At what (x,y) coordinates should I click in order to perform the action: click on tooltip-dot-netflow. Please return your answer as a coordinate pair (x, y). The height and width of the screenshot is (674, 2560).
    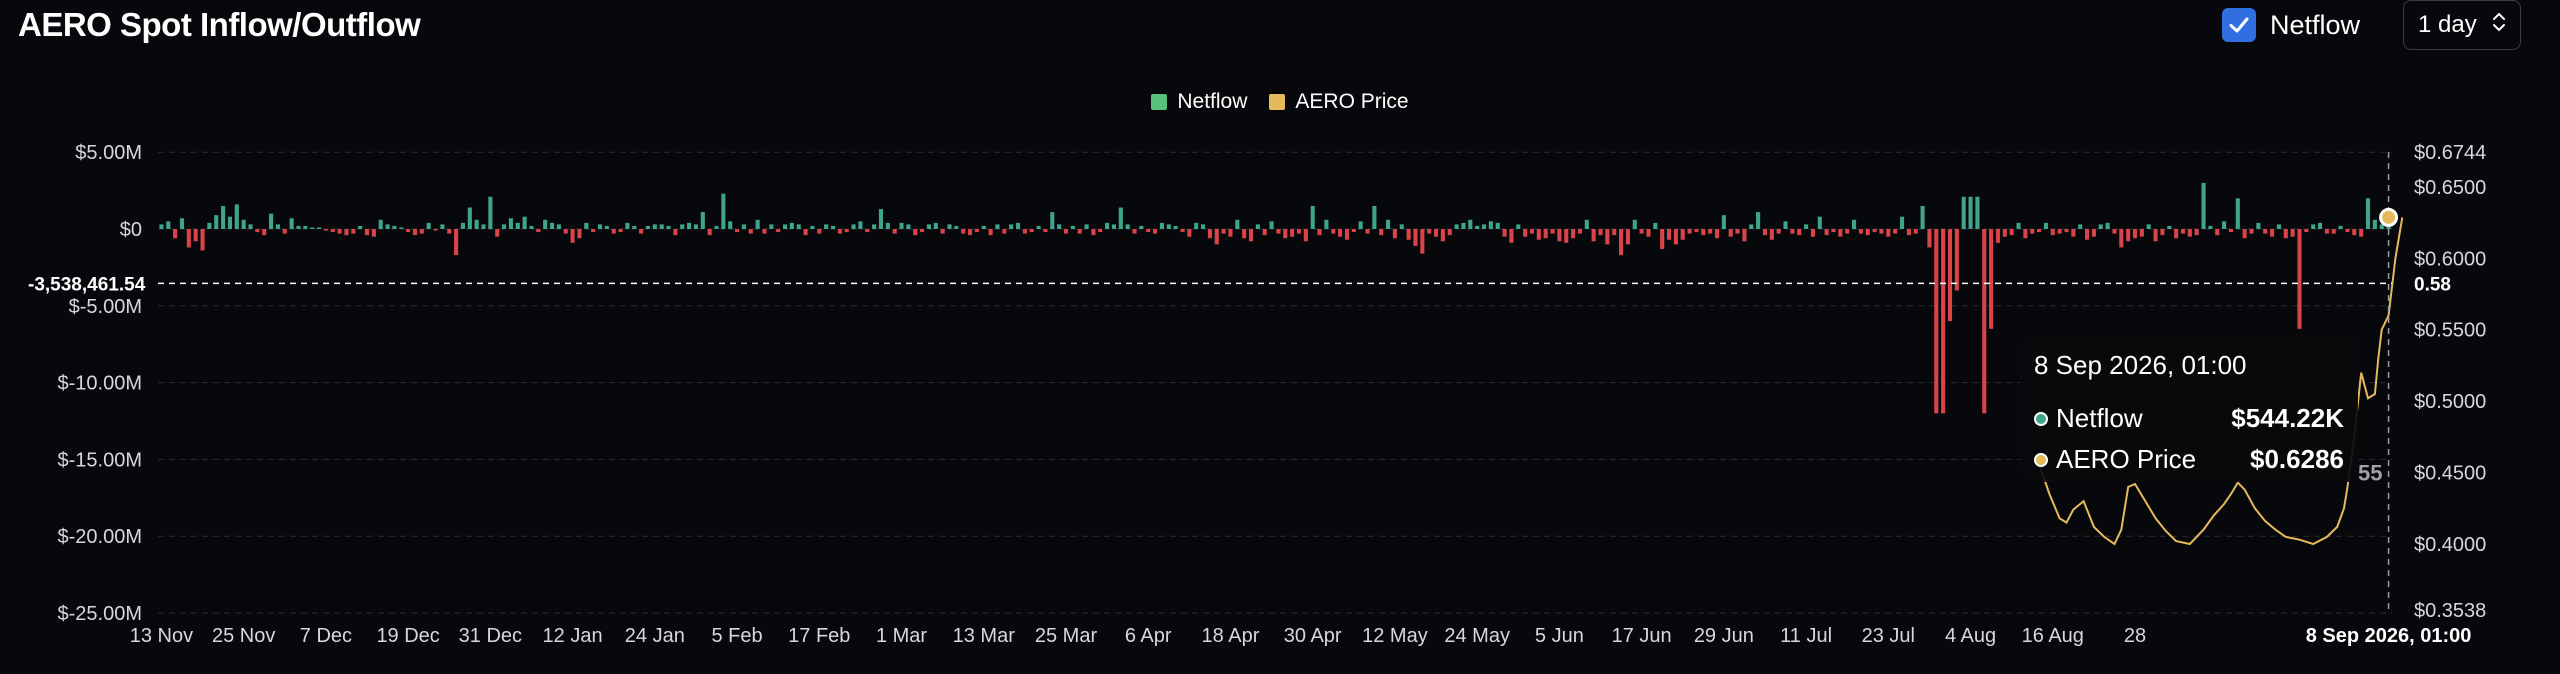
    Looking at the image, I should click on (2041, 418).